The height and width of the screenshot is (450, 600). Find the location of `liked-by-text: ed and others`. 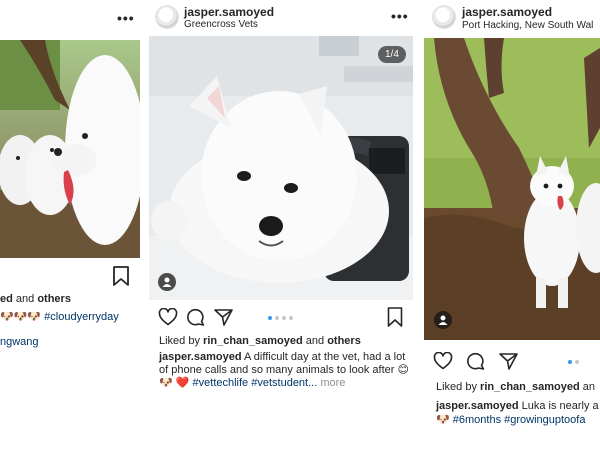

liked-by-text: ed and others is located at coordinates (35, 299).